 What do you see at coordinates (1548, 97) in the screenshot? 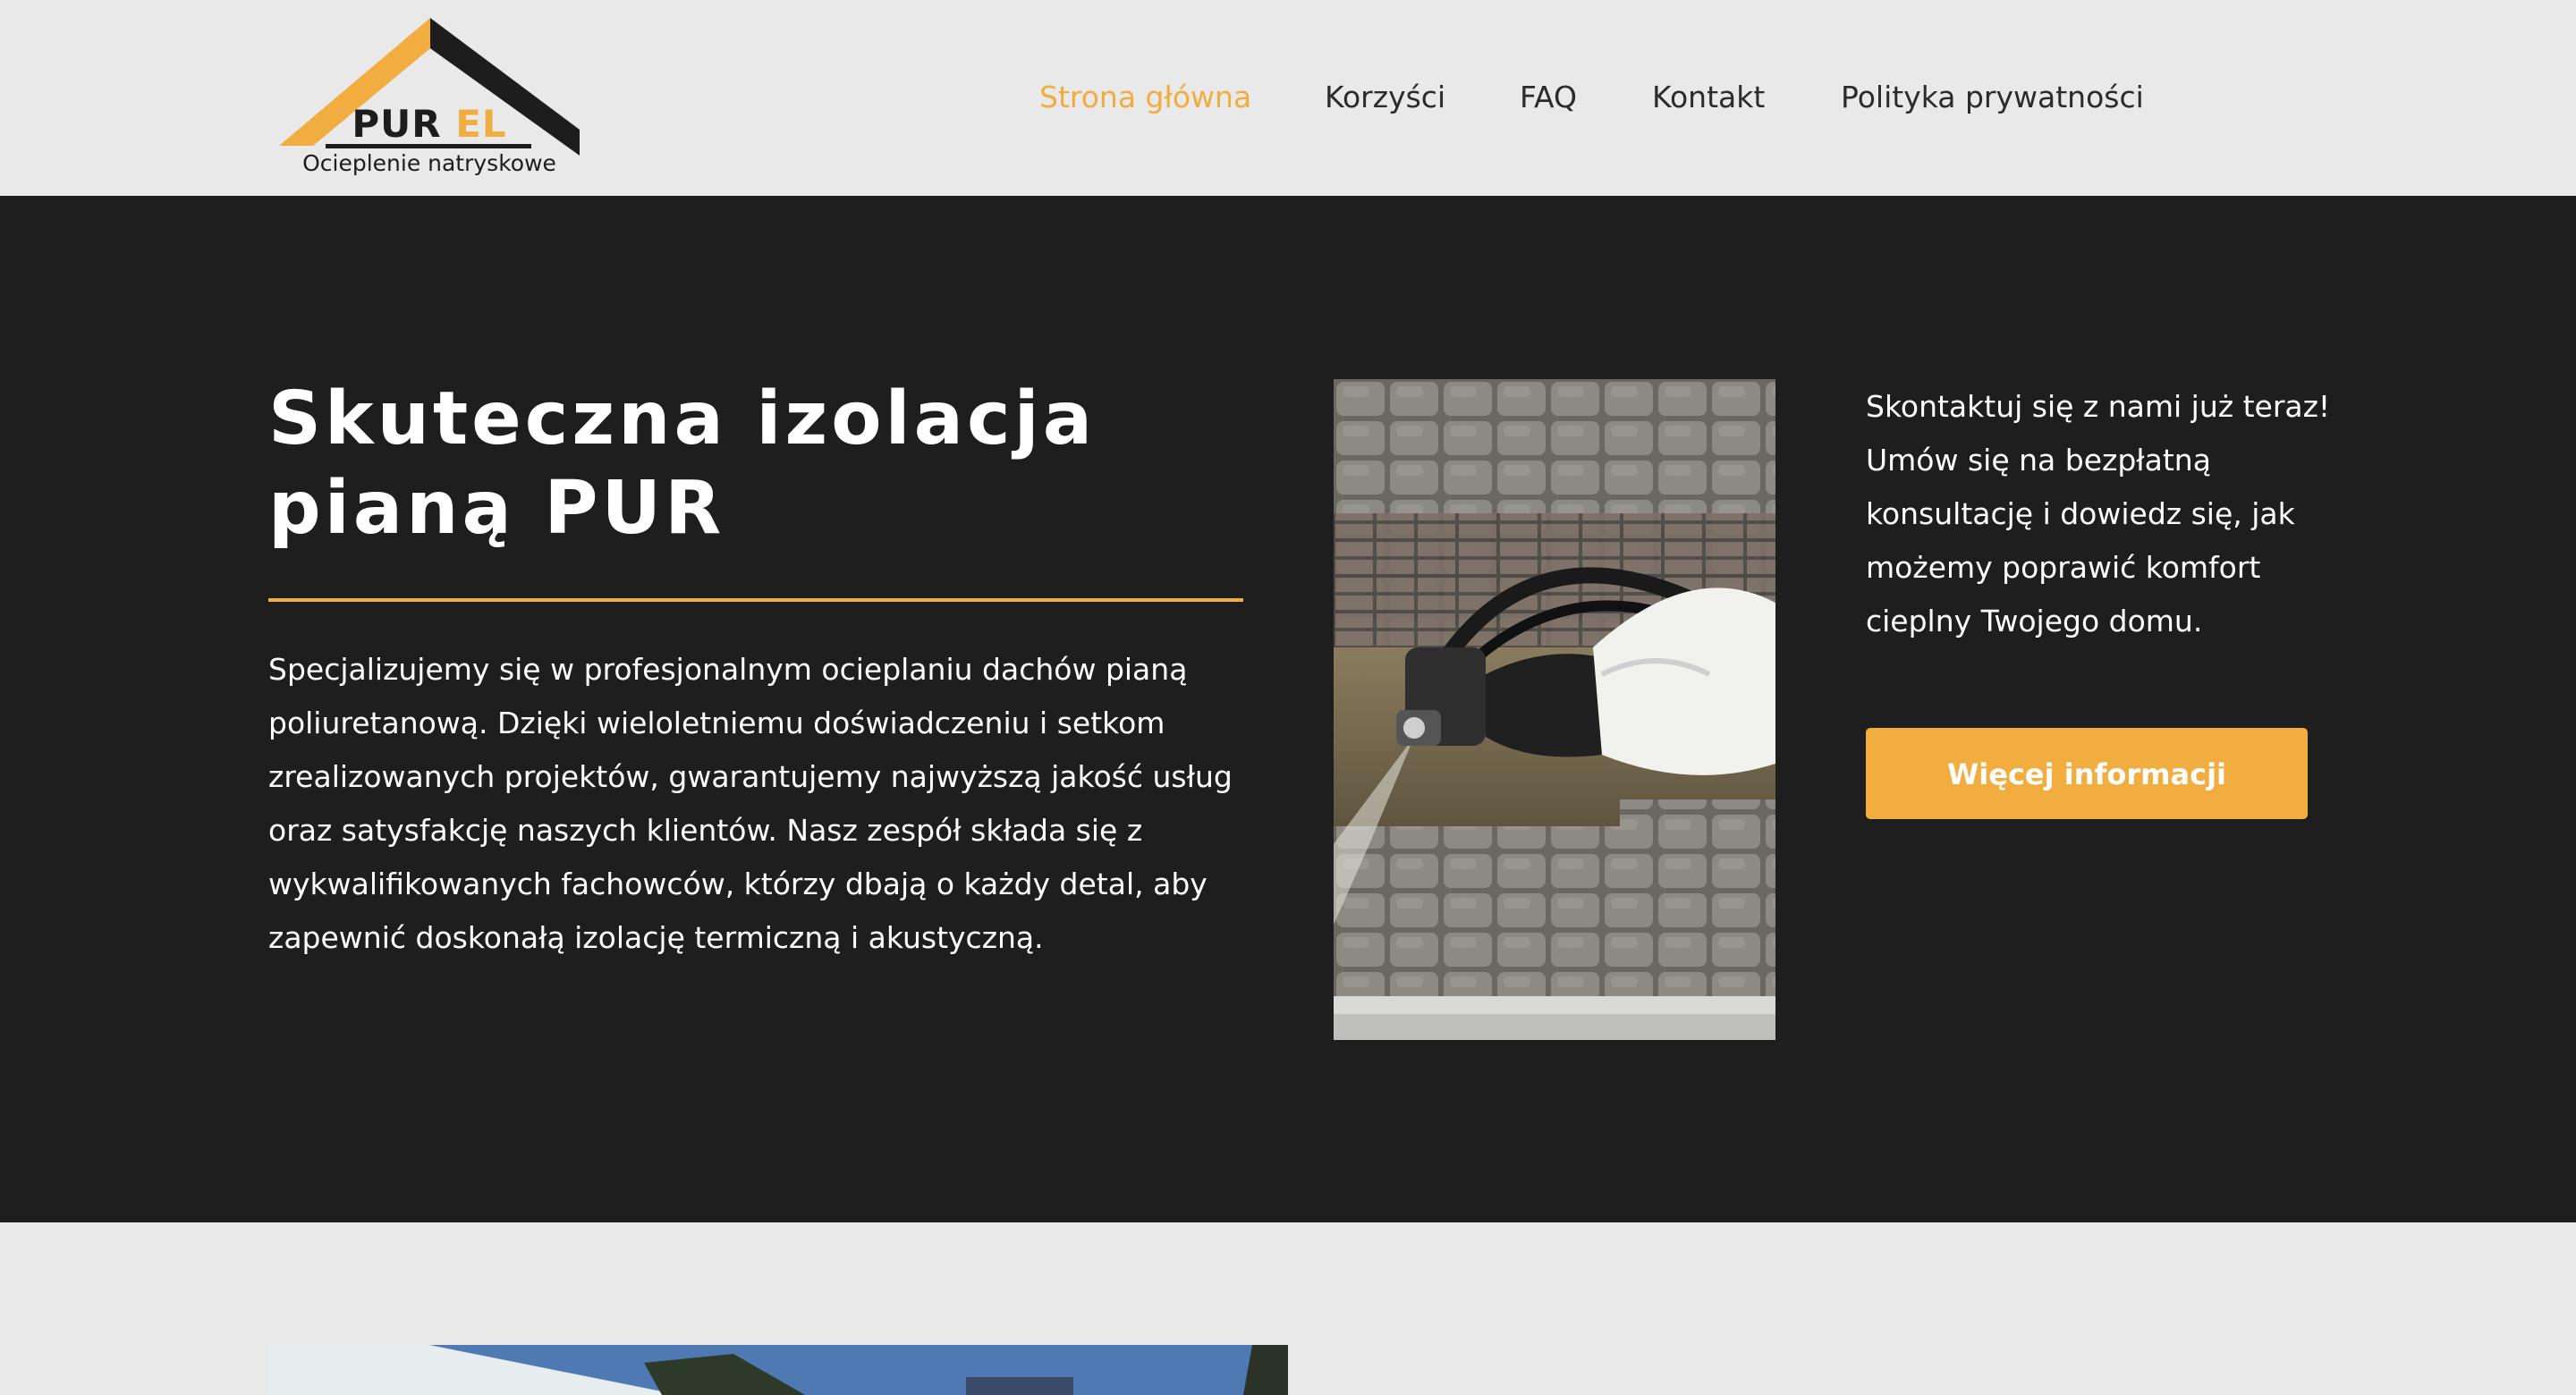
I see `nav-item-faq: FAQ` at bounding box center [1548, 97].